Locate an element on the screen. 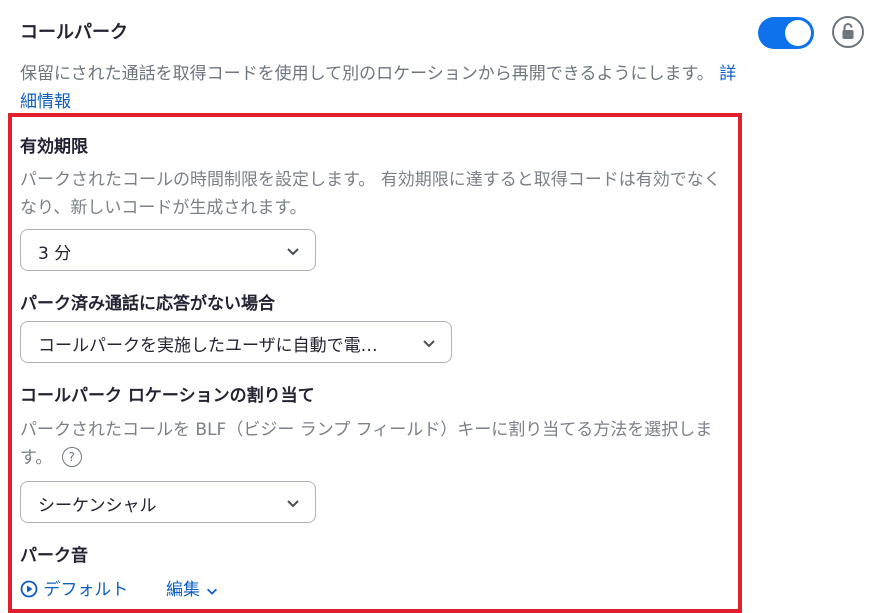 The width and height of the screenshot is (877, 613). call-park-toggle is located at coordinates (786, 33).